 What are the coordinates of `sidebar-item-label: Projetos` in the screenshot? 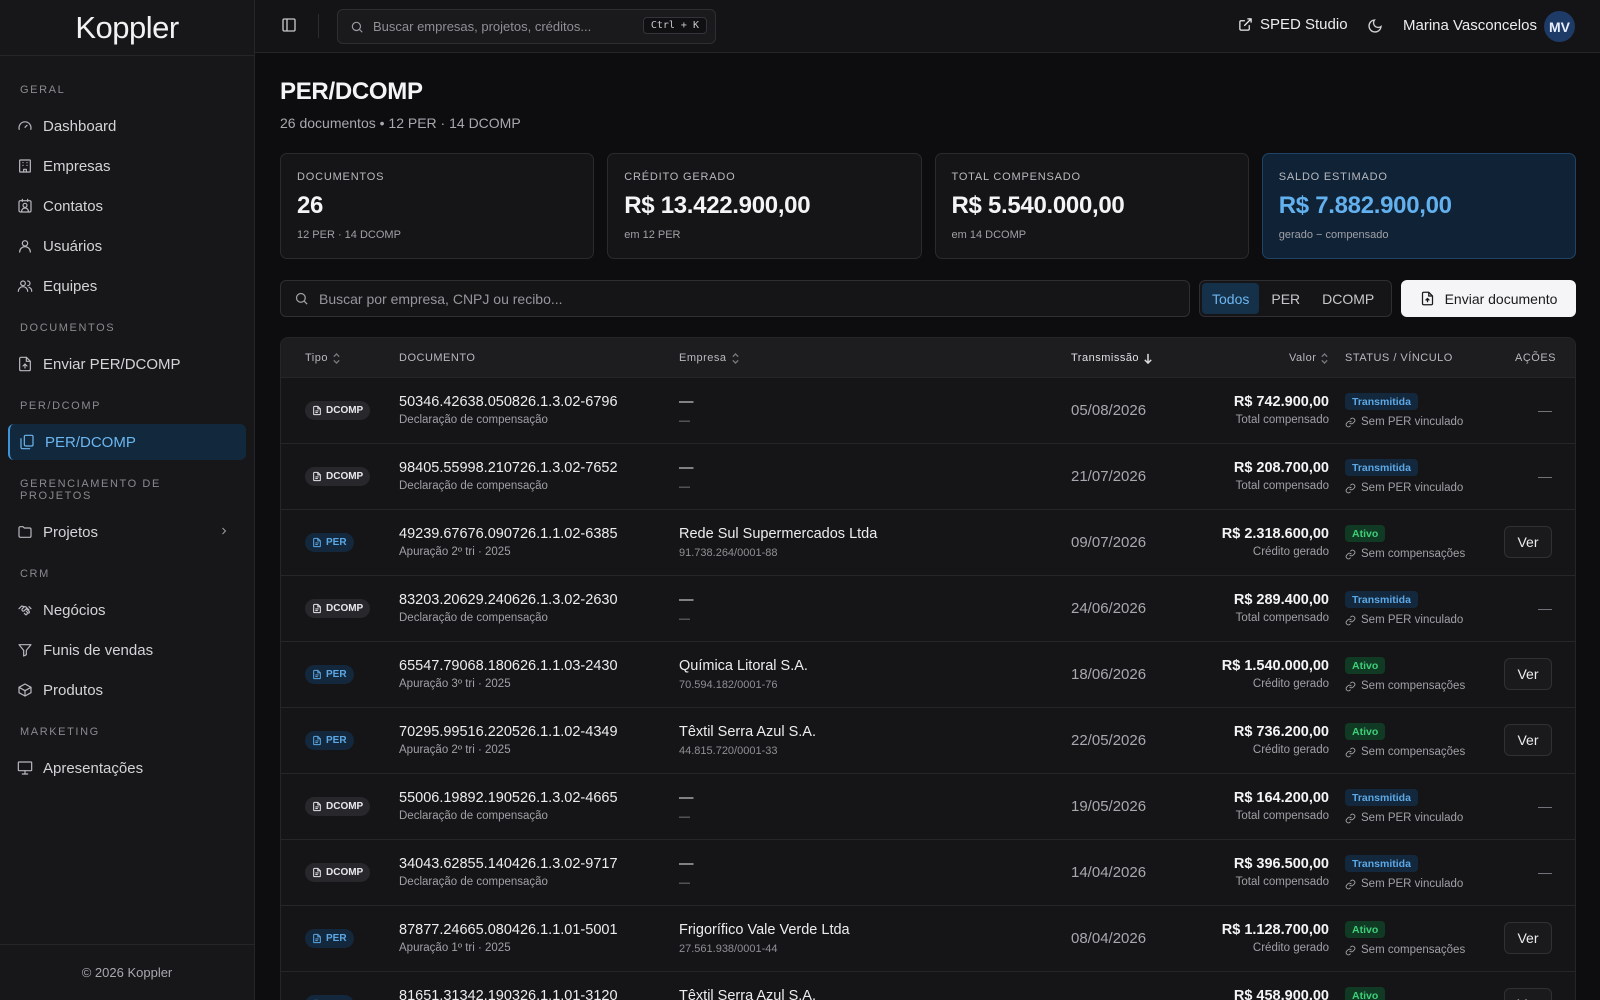 It's located at (71, 532).